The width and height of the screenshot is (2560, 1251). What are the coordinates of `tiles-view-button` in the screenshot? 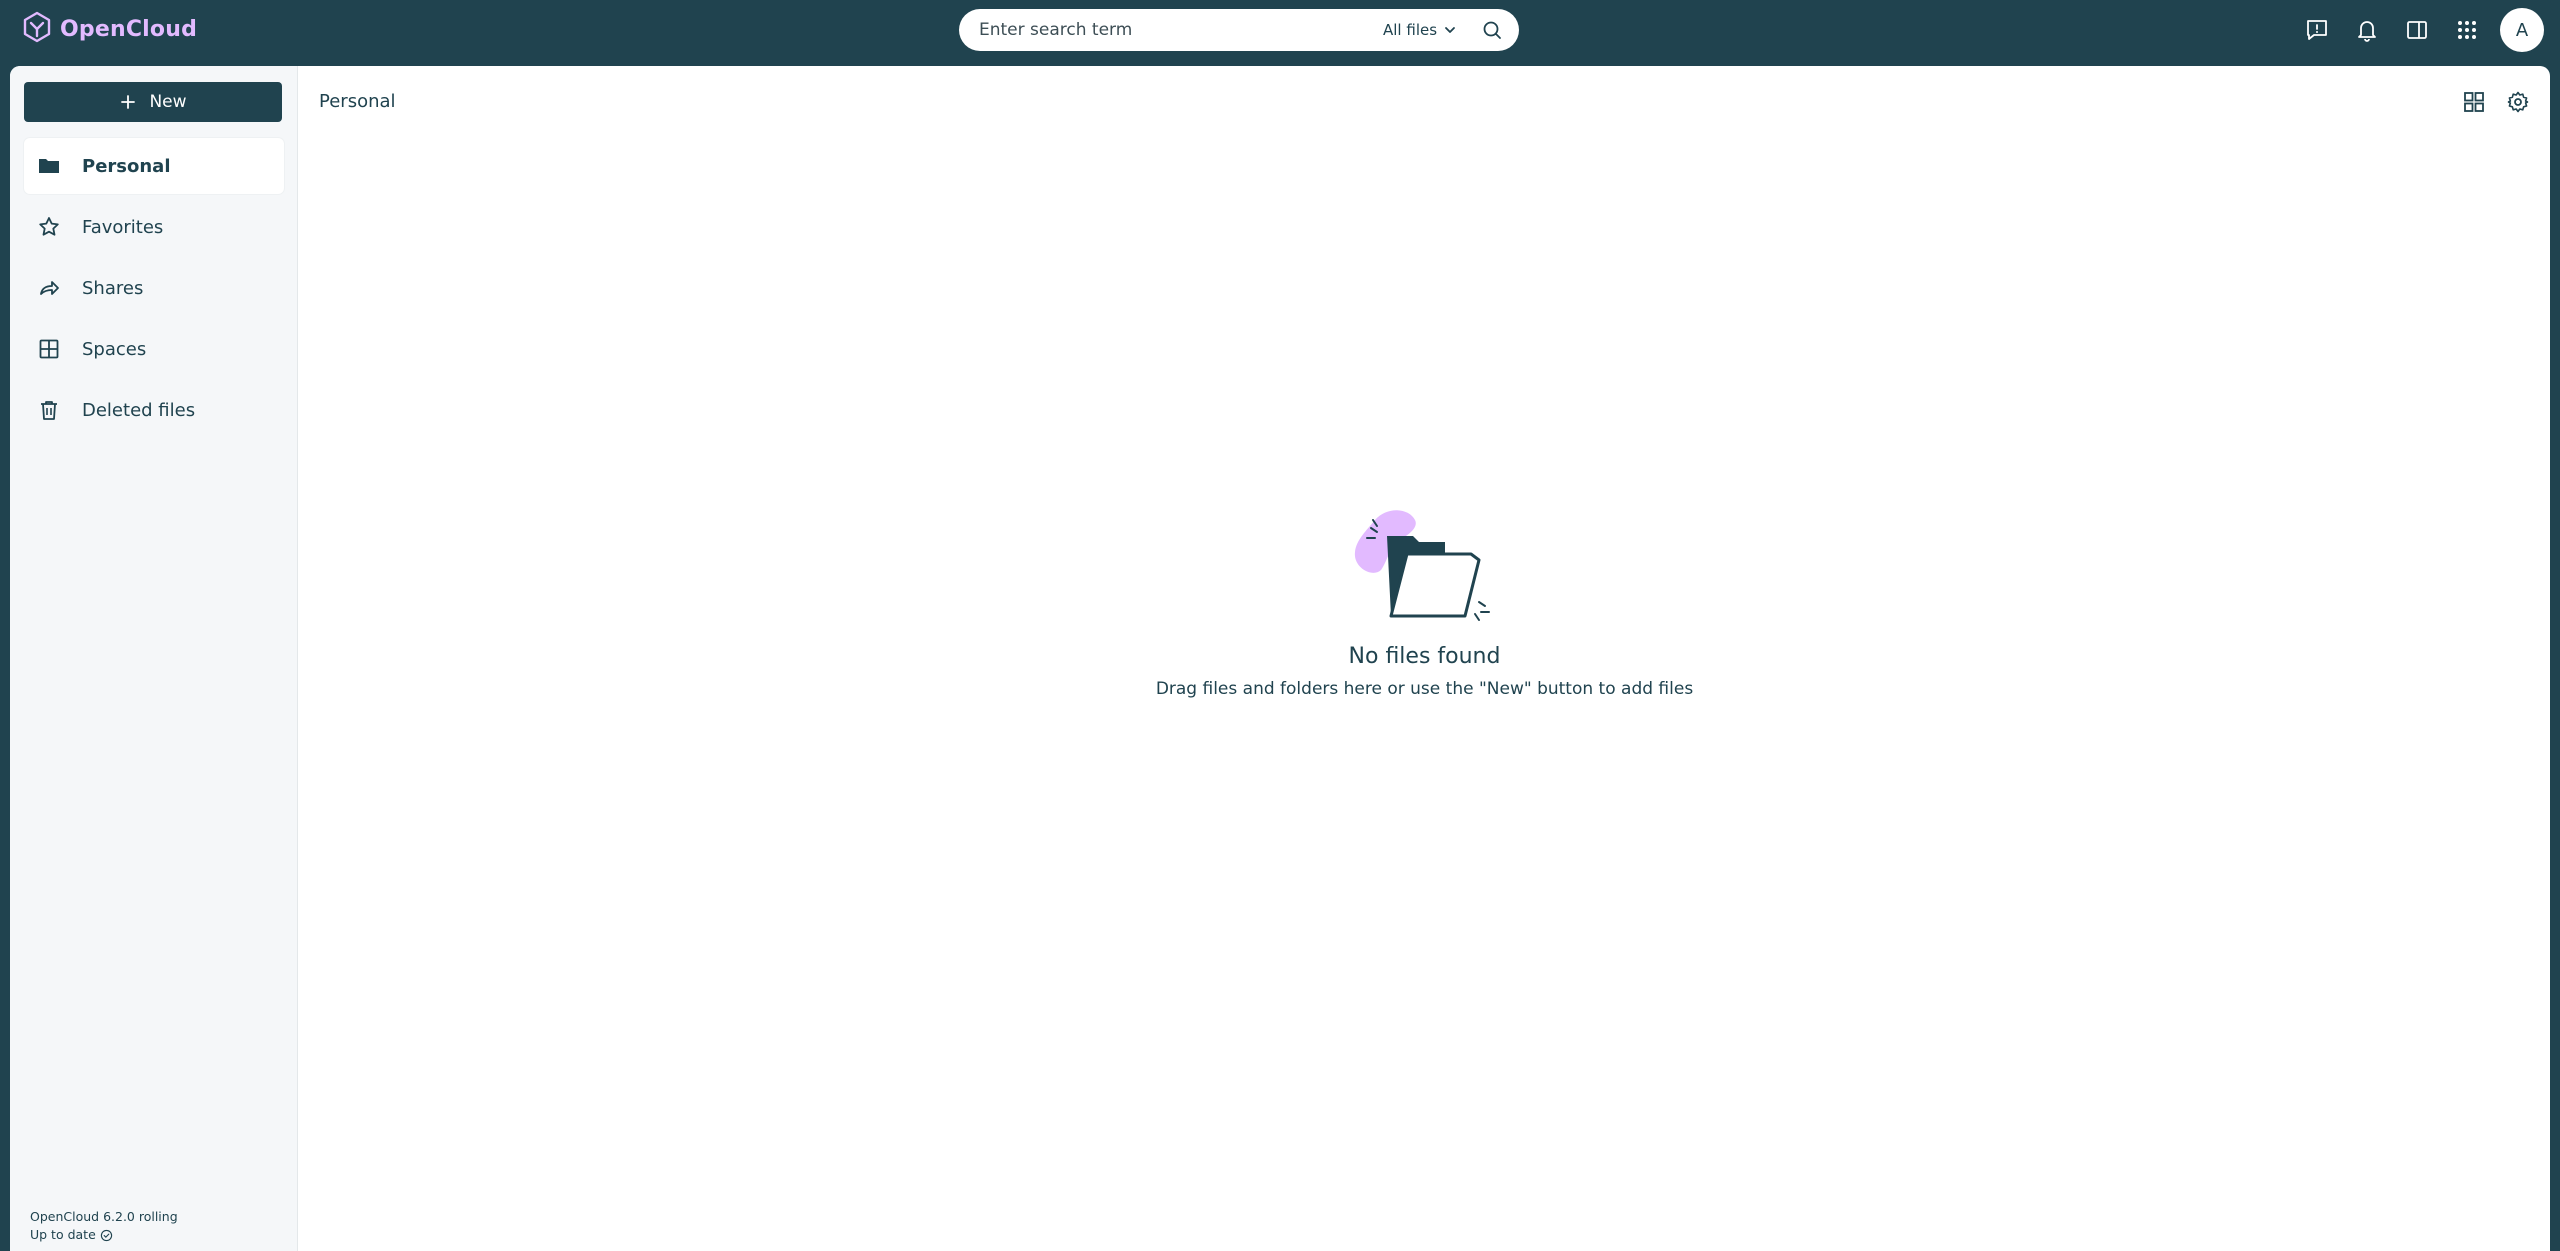 It's located at (2474, 102).